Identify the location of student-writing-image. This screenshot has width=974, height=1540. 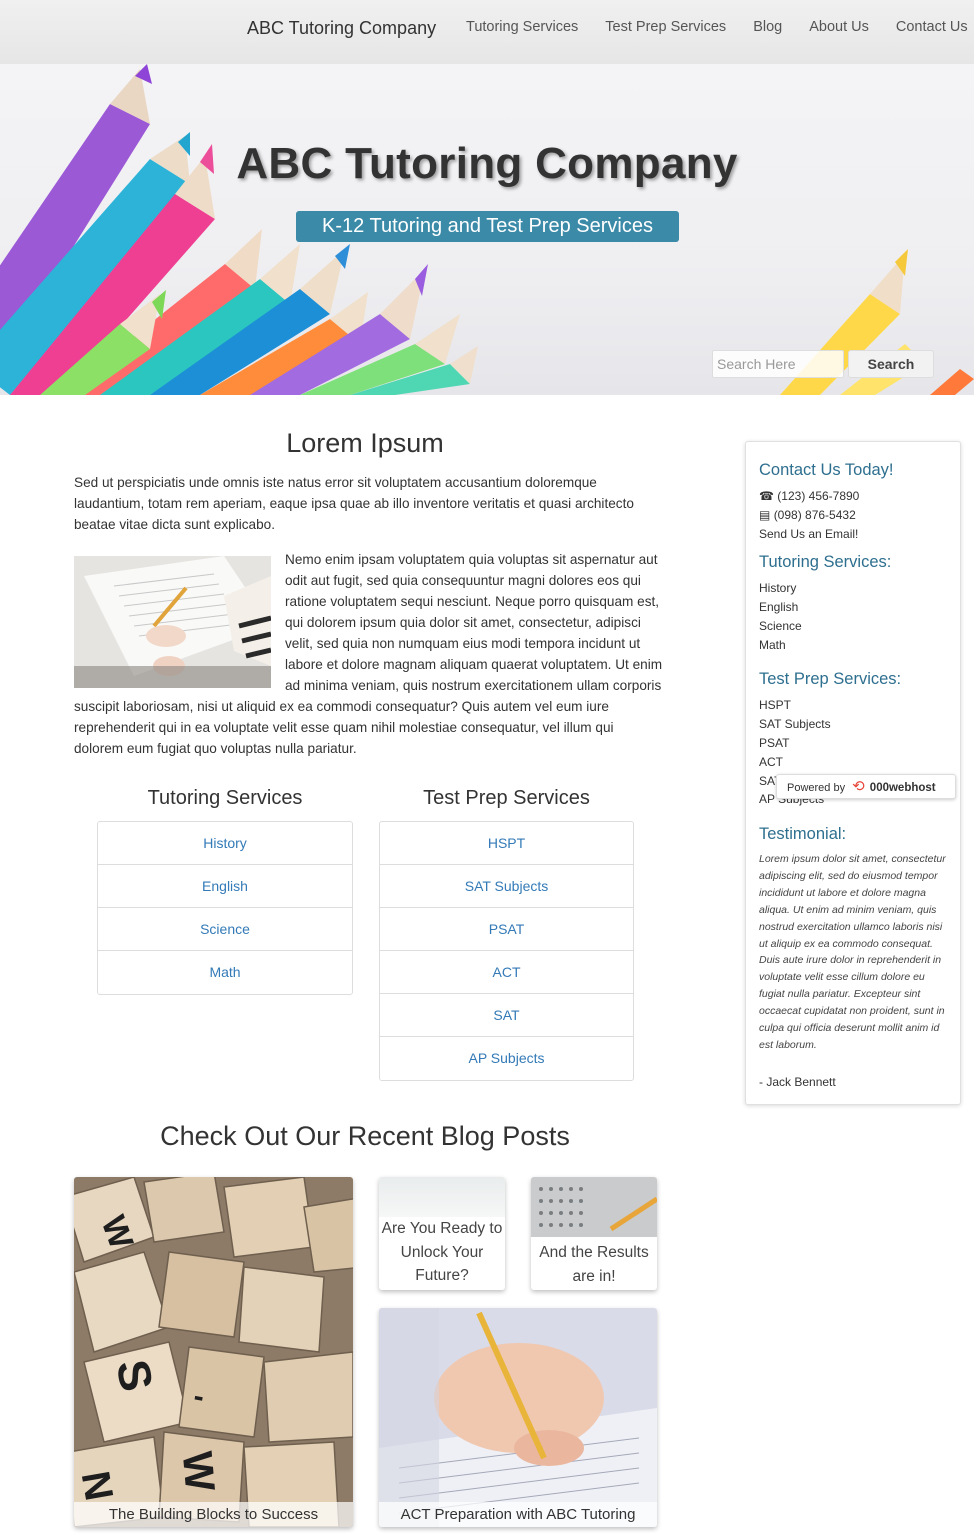
(172, 622).